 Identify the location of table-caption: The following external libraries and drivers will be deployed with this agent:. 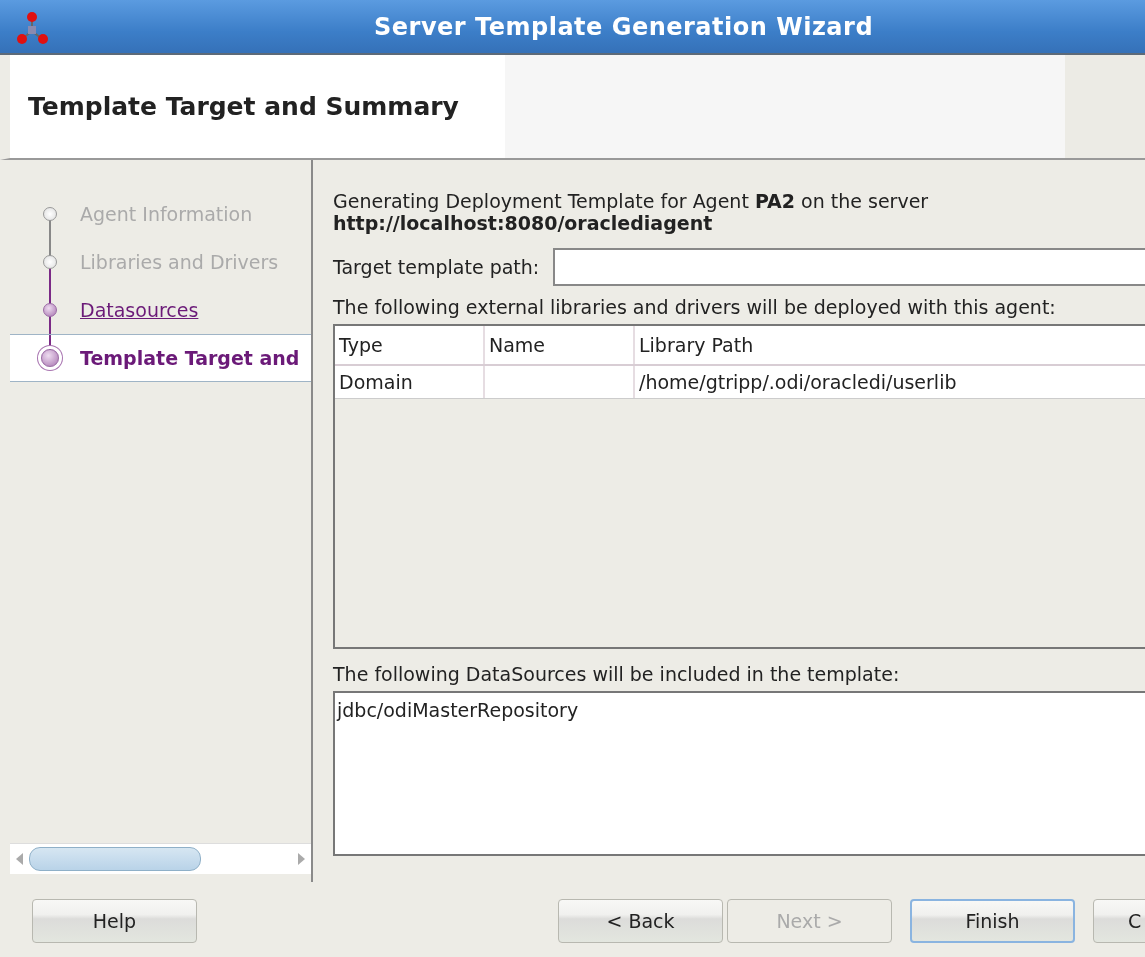
(695, 307).